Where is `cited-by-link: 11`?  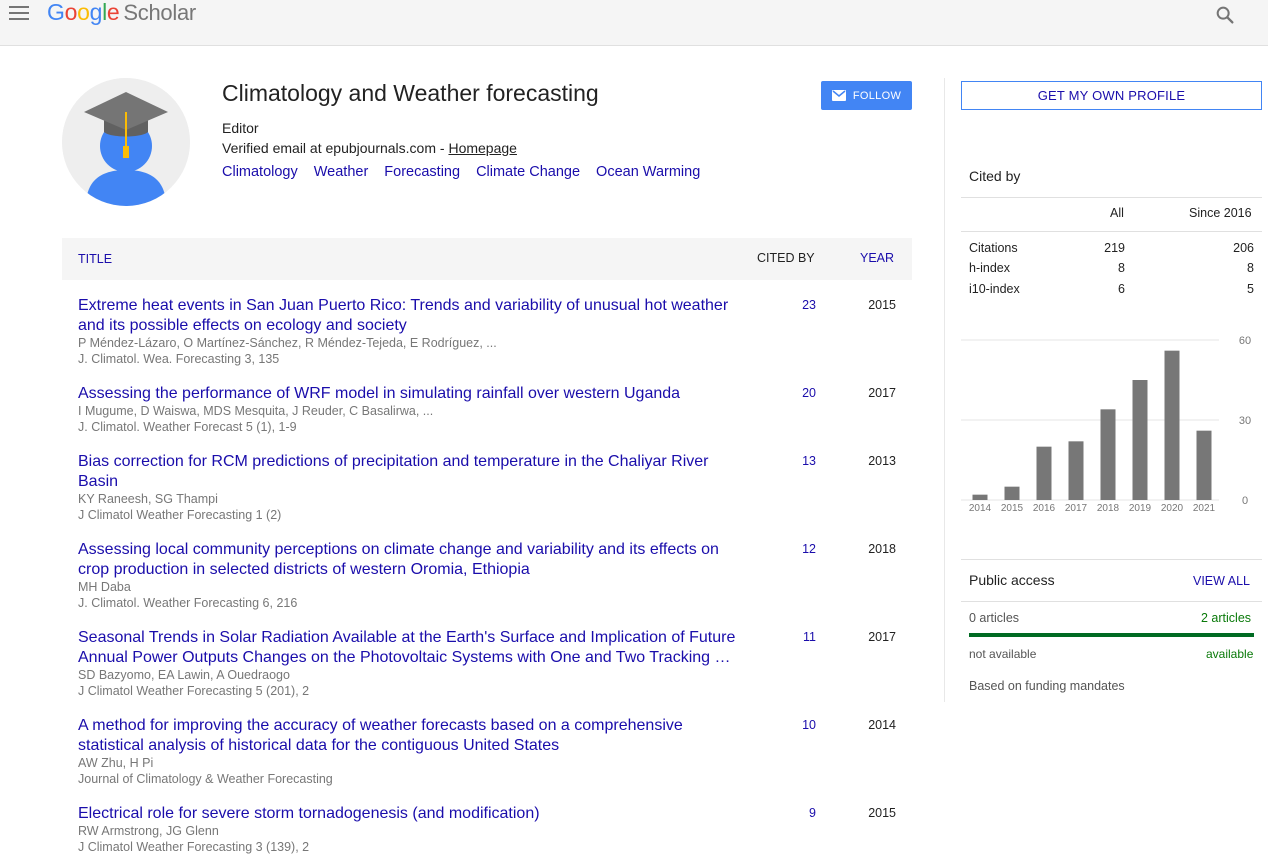
cited-by-link: 11 is located at coordinates (809, 637).